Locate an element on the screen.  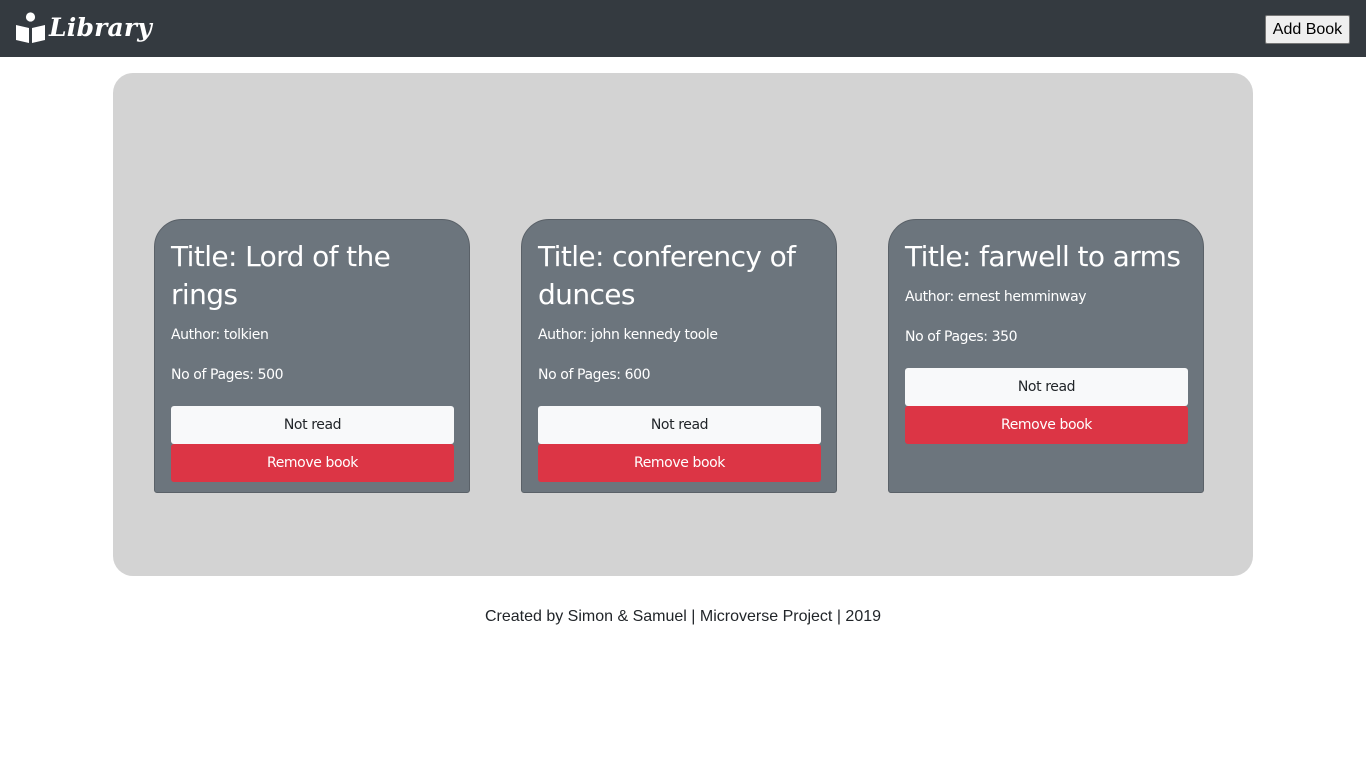
book-pages: No of Pages: 500 is located at coordinates (227, 375).